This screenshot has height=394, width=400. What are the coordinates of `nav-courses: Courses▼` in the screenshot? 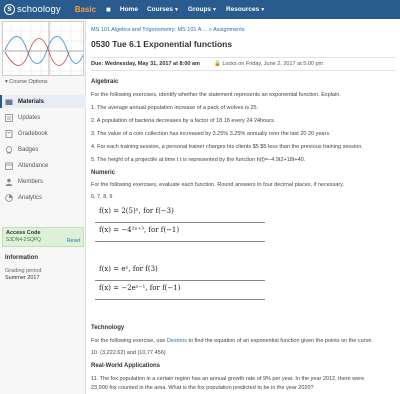 It's located at (163, 9).